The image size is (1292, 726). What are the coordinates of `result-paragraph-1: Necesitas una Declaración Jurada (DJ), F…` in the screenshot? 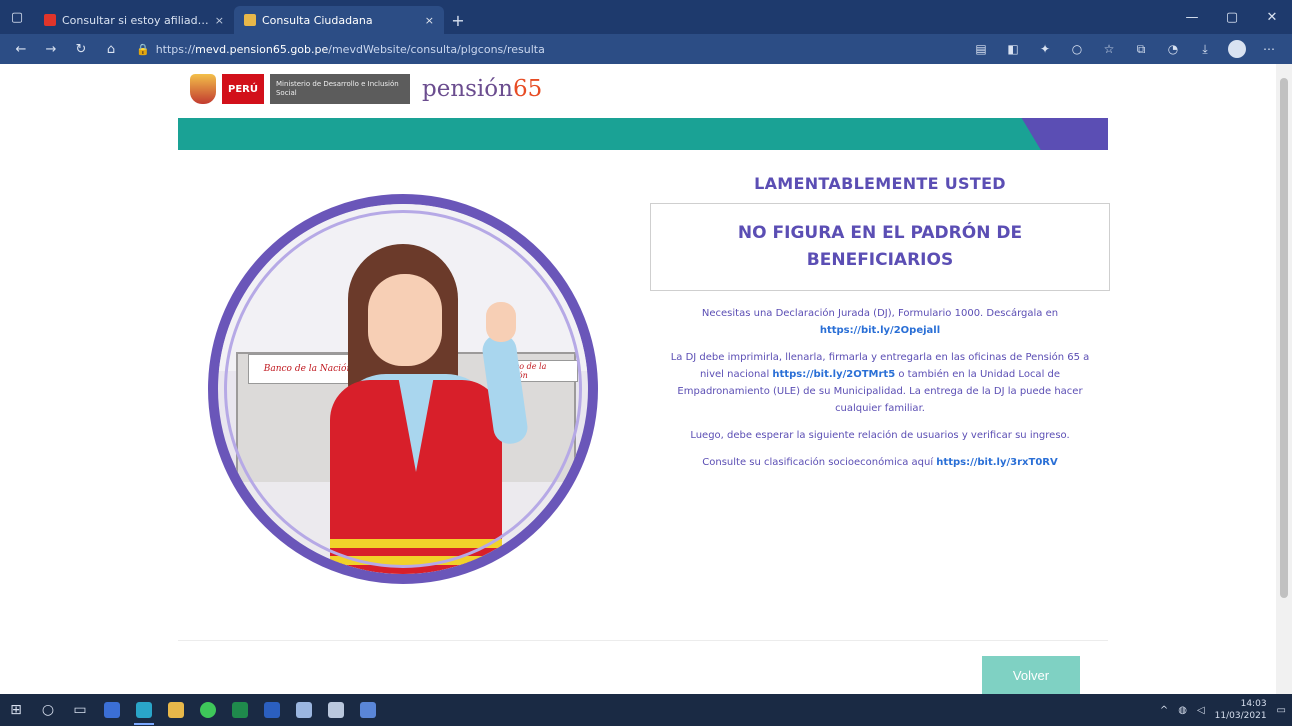 It's located at (880, 322).